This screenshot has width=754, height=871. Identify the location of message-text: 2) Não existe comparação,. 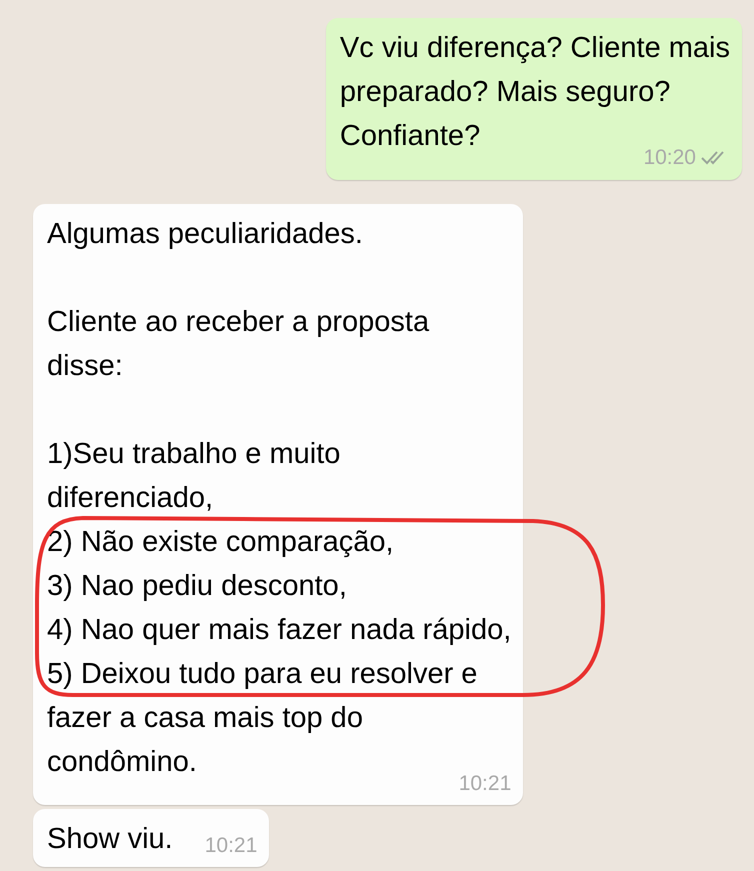
(220, 542).